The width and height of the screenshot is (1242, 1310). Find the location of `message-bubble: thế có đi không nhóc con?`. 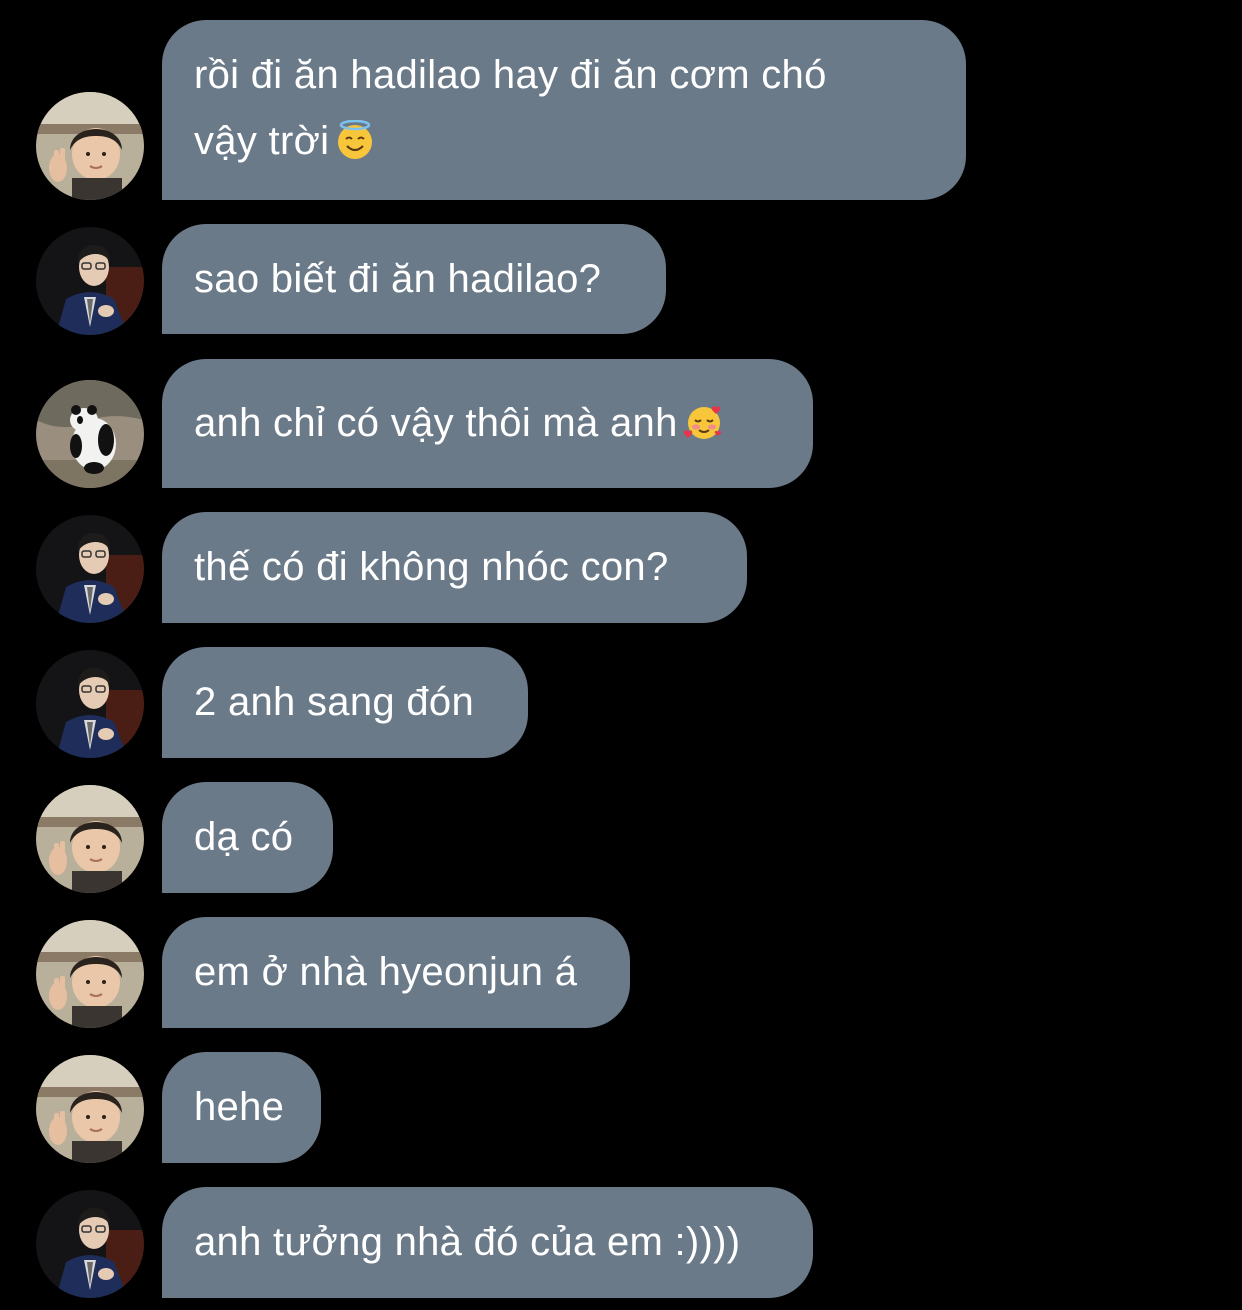

message-bubble: thế có đi không nhóc con? is located at coordinates (454, 567).